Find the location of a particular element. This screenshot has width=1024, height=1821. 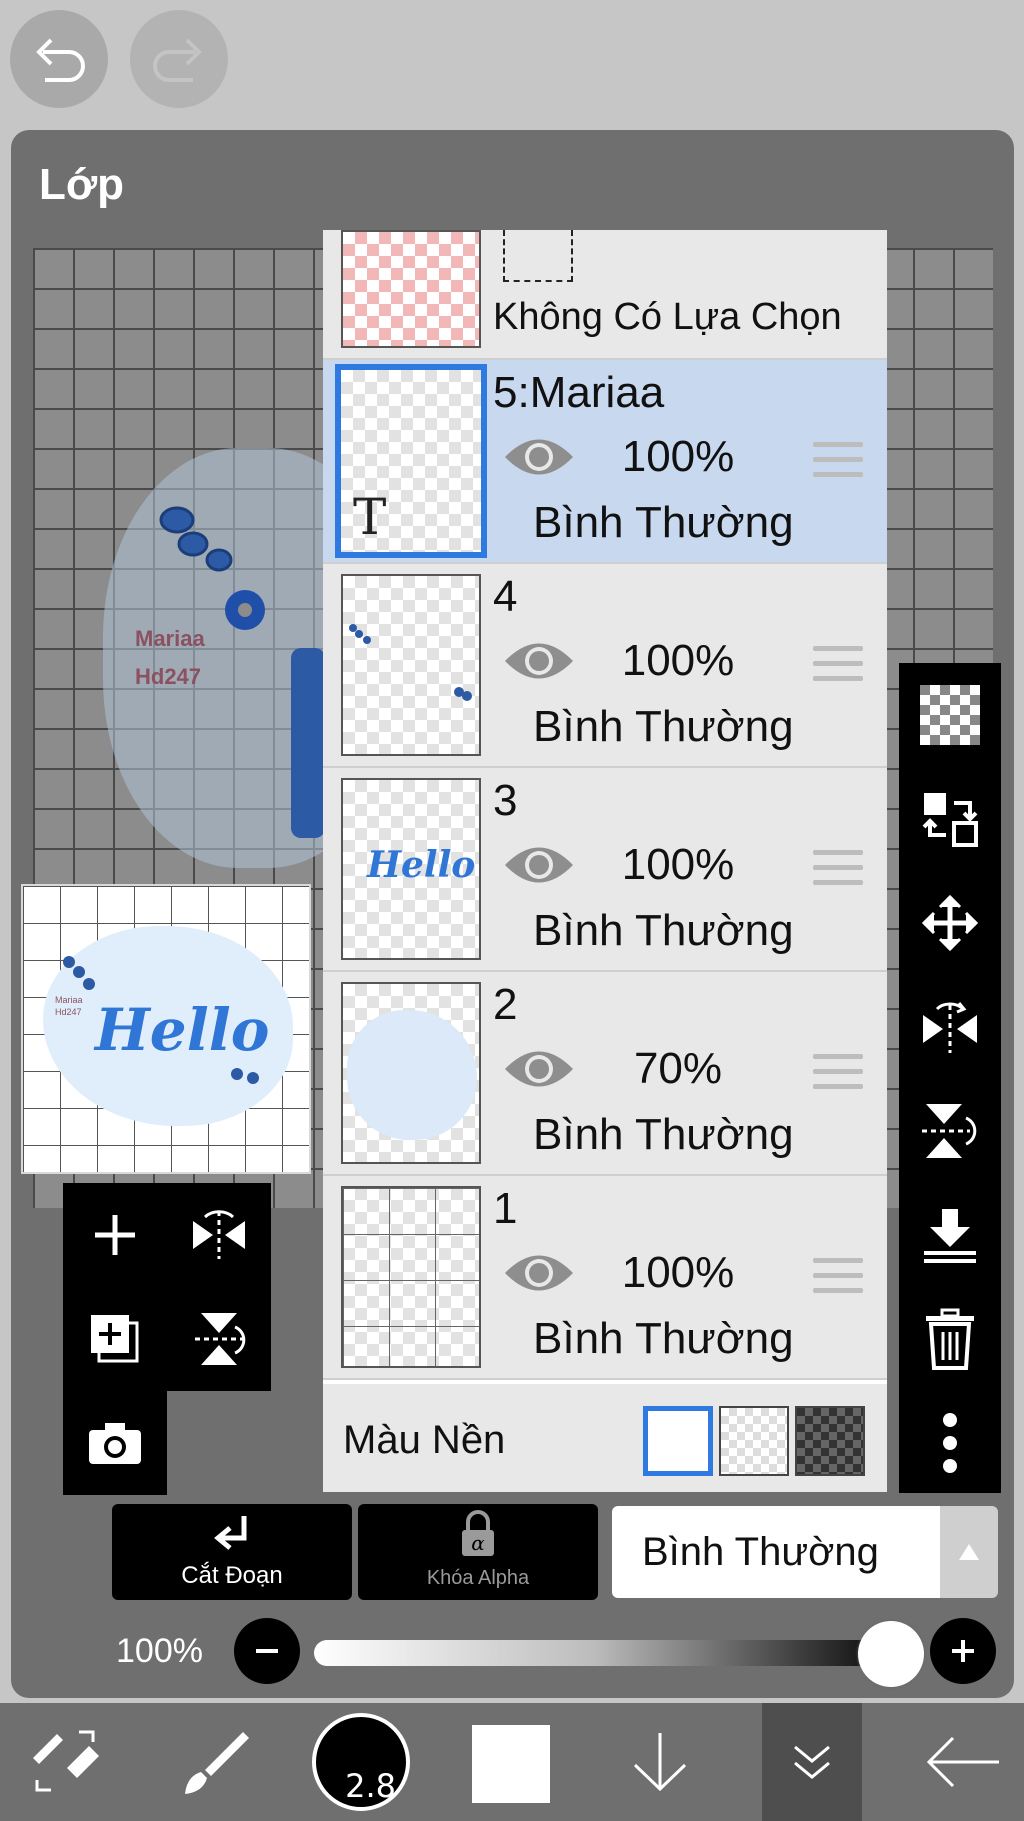

layer-name: 2 is located at coordinates (505, 1004).